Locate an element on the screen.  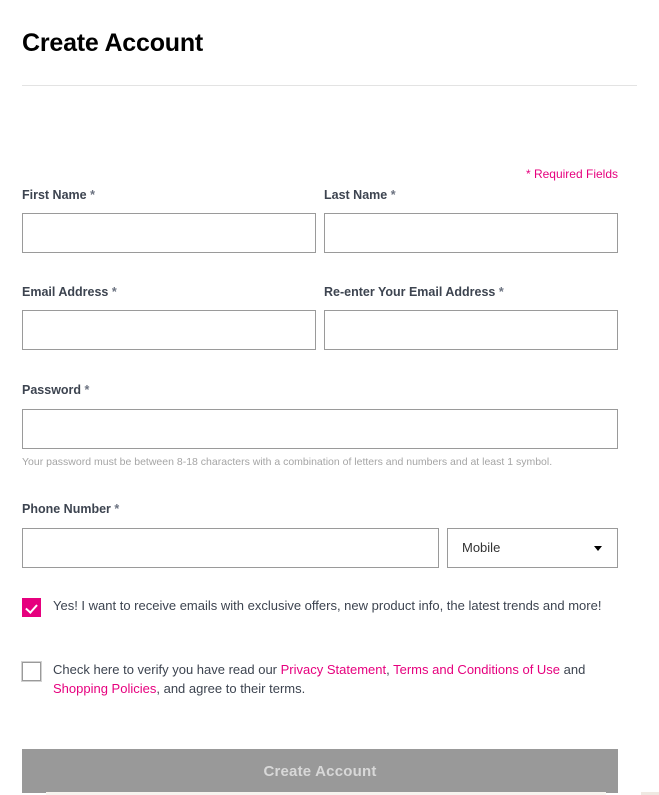
re-enter-email-label: Re-enter Your Email Address * is located at coordinates (414, 292).